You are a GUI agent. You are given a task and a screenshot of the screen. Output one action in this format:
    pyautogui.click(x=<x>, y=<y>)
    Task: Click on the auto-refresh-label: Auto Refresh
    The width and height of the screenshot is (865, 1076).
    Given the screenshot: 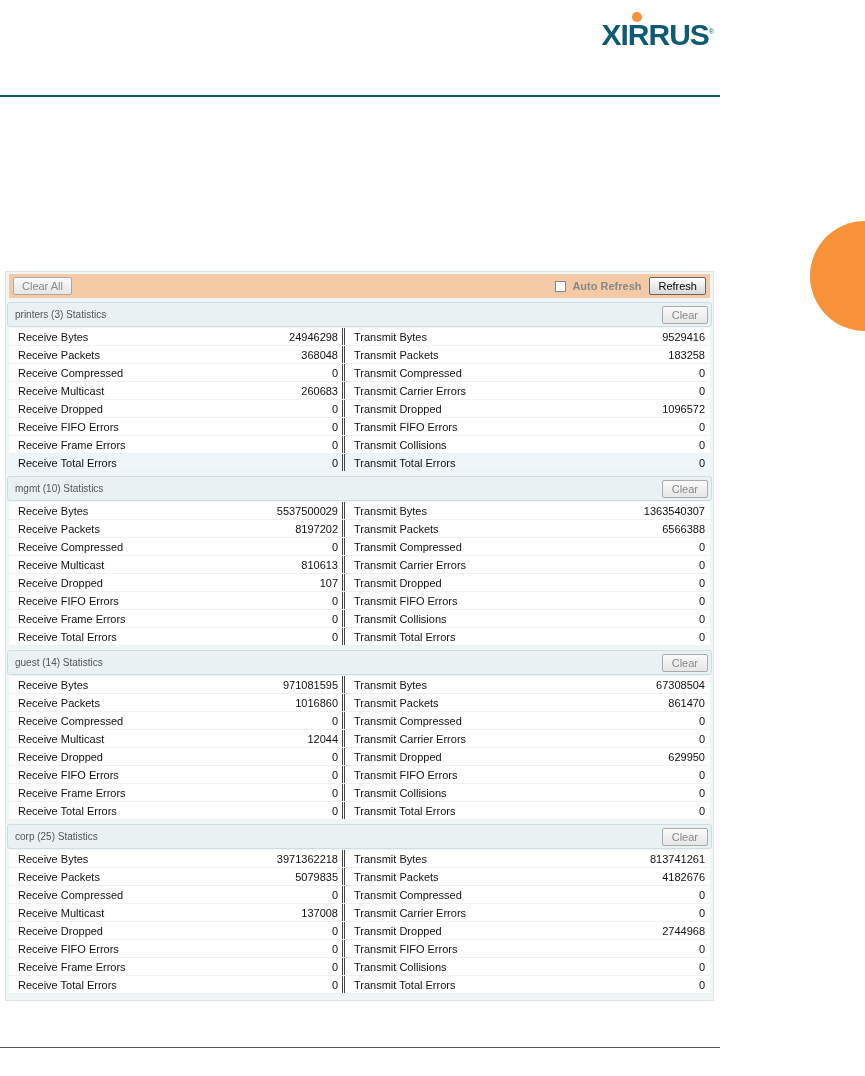 What is the action you would take?
    pyautogui.click(x=607, y=286)
    